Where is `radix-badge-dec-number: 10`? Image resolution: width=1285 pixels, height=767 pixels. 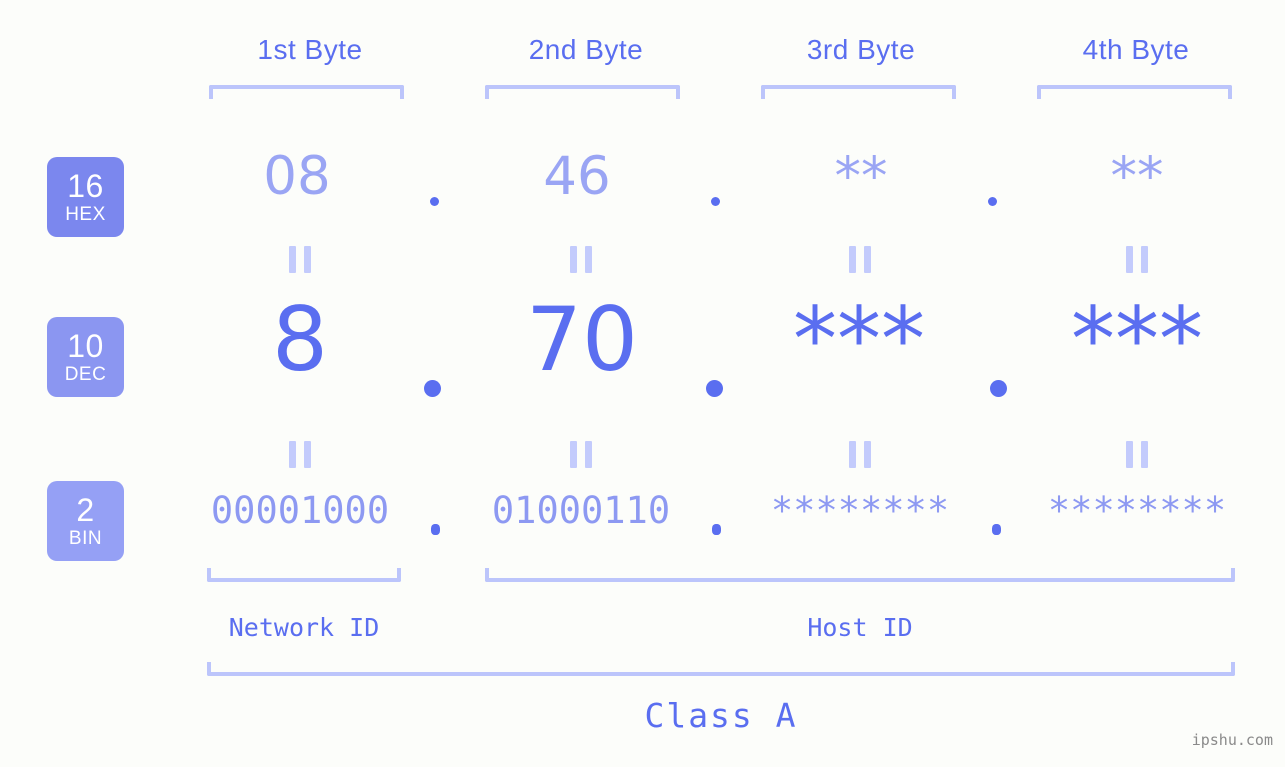
radix-badge-dec-number: 10 is located at coordinates (85, 346).